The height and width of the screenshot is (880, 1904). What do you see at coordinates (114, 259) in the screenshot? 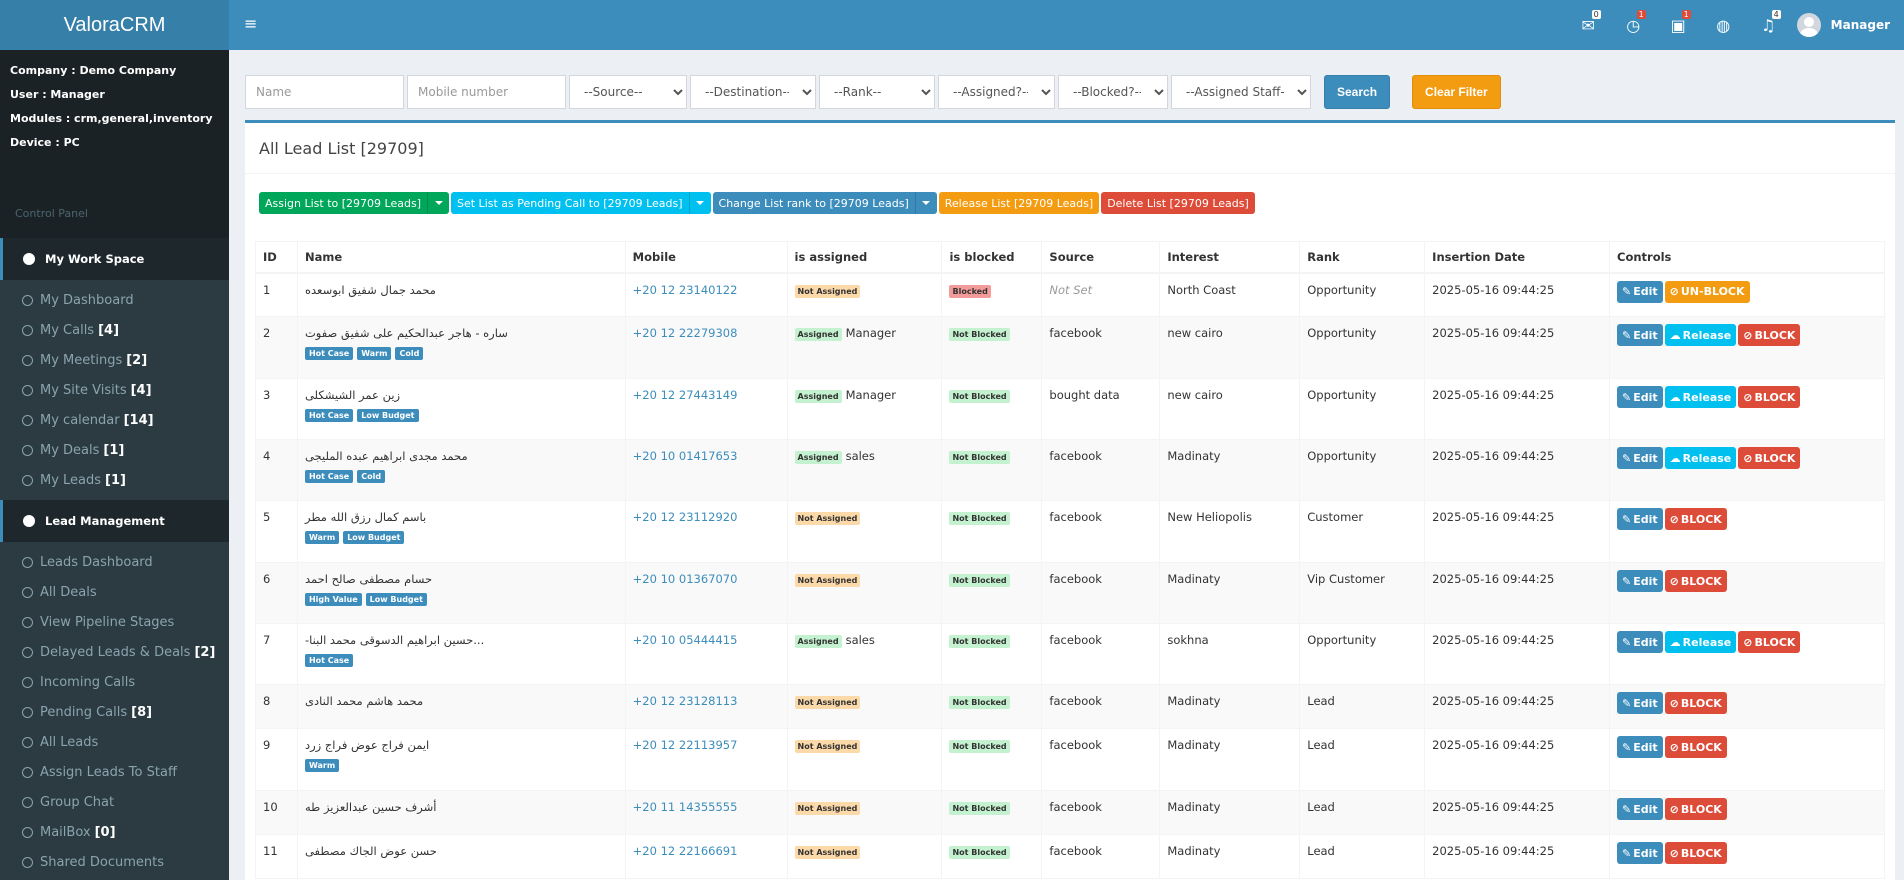
I see `sidebar-section-0: My Work Space` at bounding box center [114, 259].